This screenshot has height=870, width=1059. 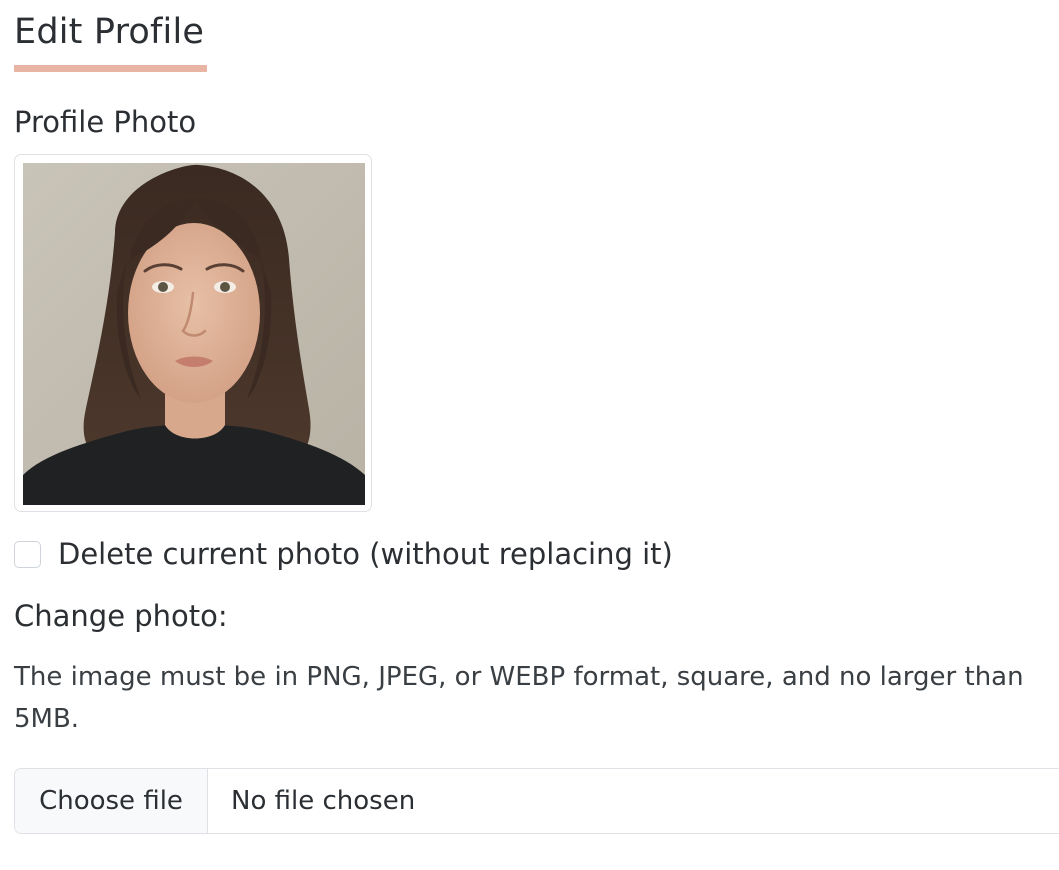 I want to click on profile-photo-label: Profile Photo, so click(x=105, y=122).